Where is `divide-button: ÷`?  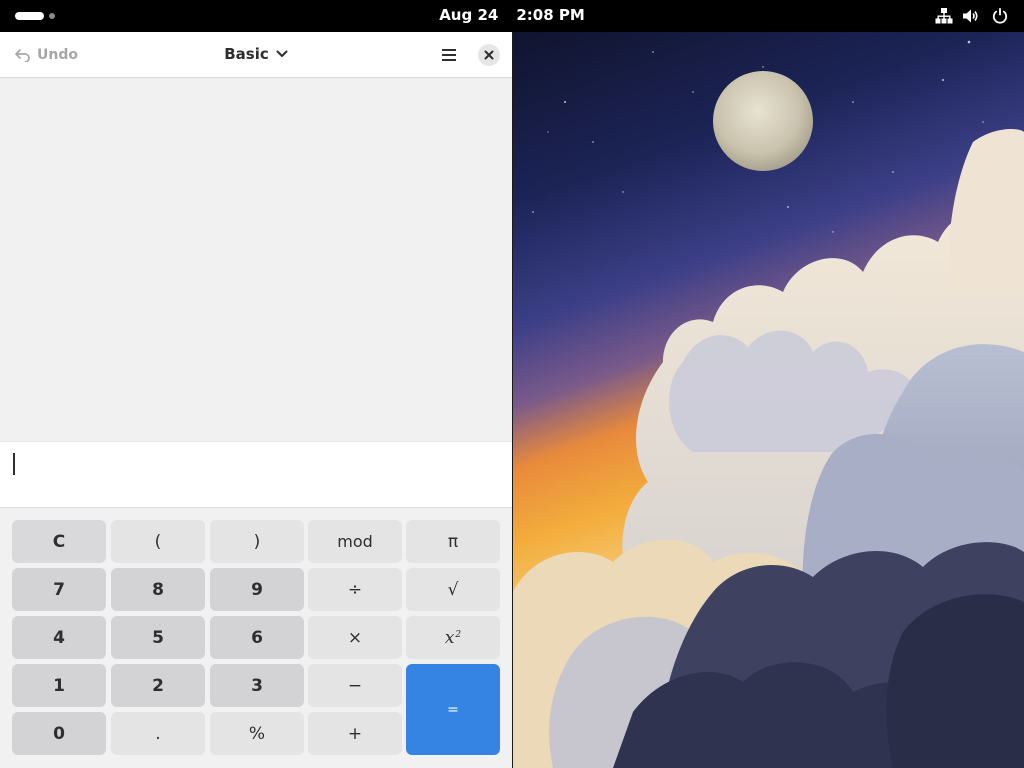 divide-button: ÷ is located at coordinates (355, 589).